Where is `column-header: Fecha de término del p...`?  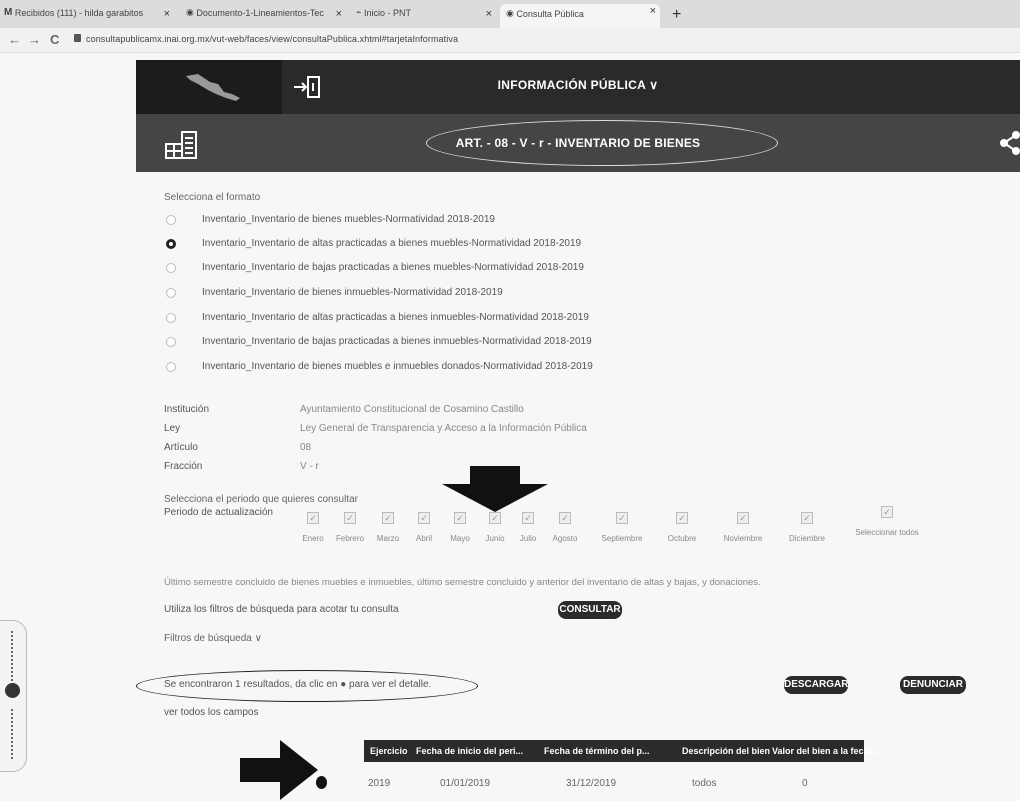
column-header: Fecha de término del p... is located at coordinates (597, 751).